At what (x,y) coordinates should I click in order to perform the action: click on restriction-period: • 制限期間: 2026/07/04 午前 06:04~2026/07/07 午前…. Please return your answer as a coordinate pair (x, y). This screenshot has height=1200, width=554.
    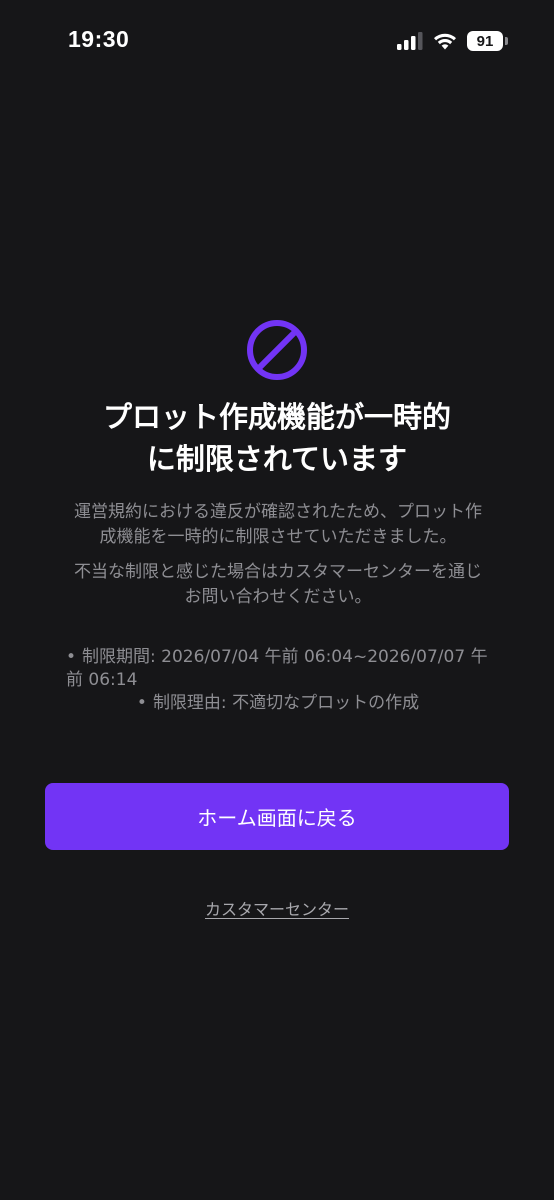
    Looking at the image, I should click on (278, 669).